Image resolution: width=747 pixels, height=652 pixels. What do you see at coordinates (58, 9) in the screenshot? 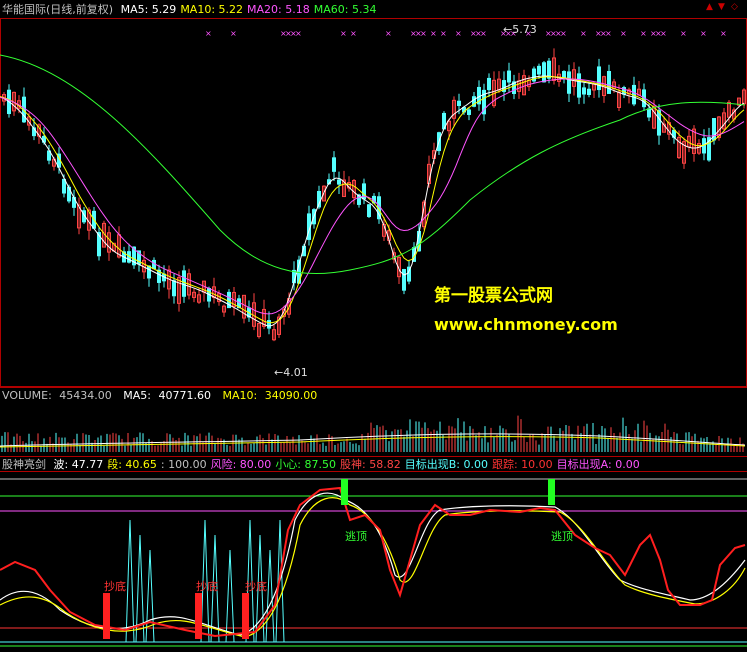
I see `stock-title: 华能国际(日线,前复权)` at bounding box center [58, 9].